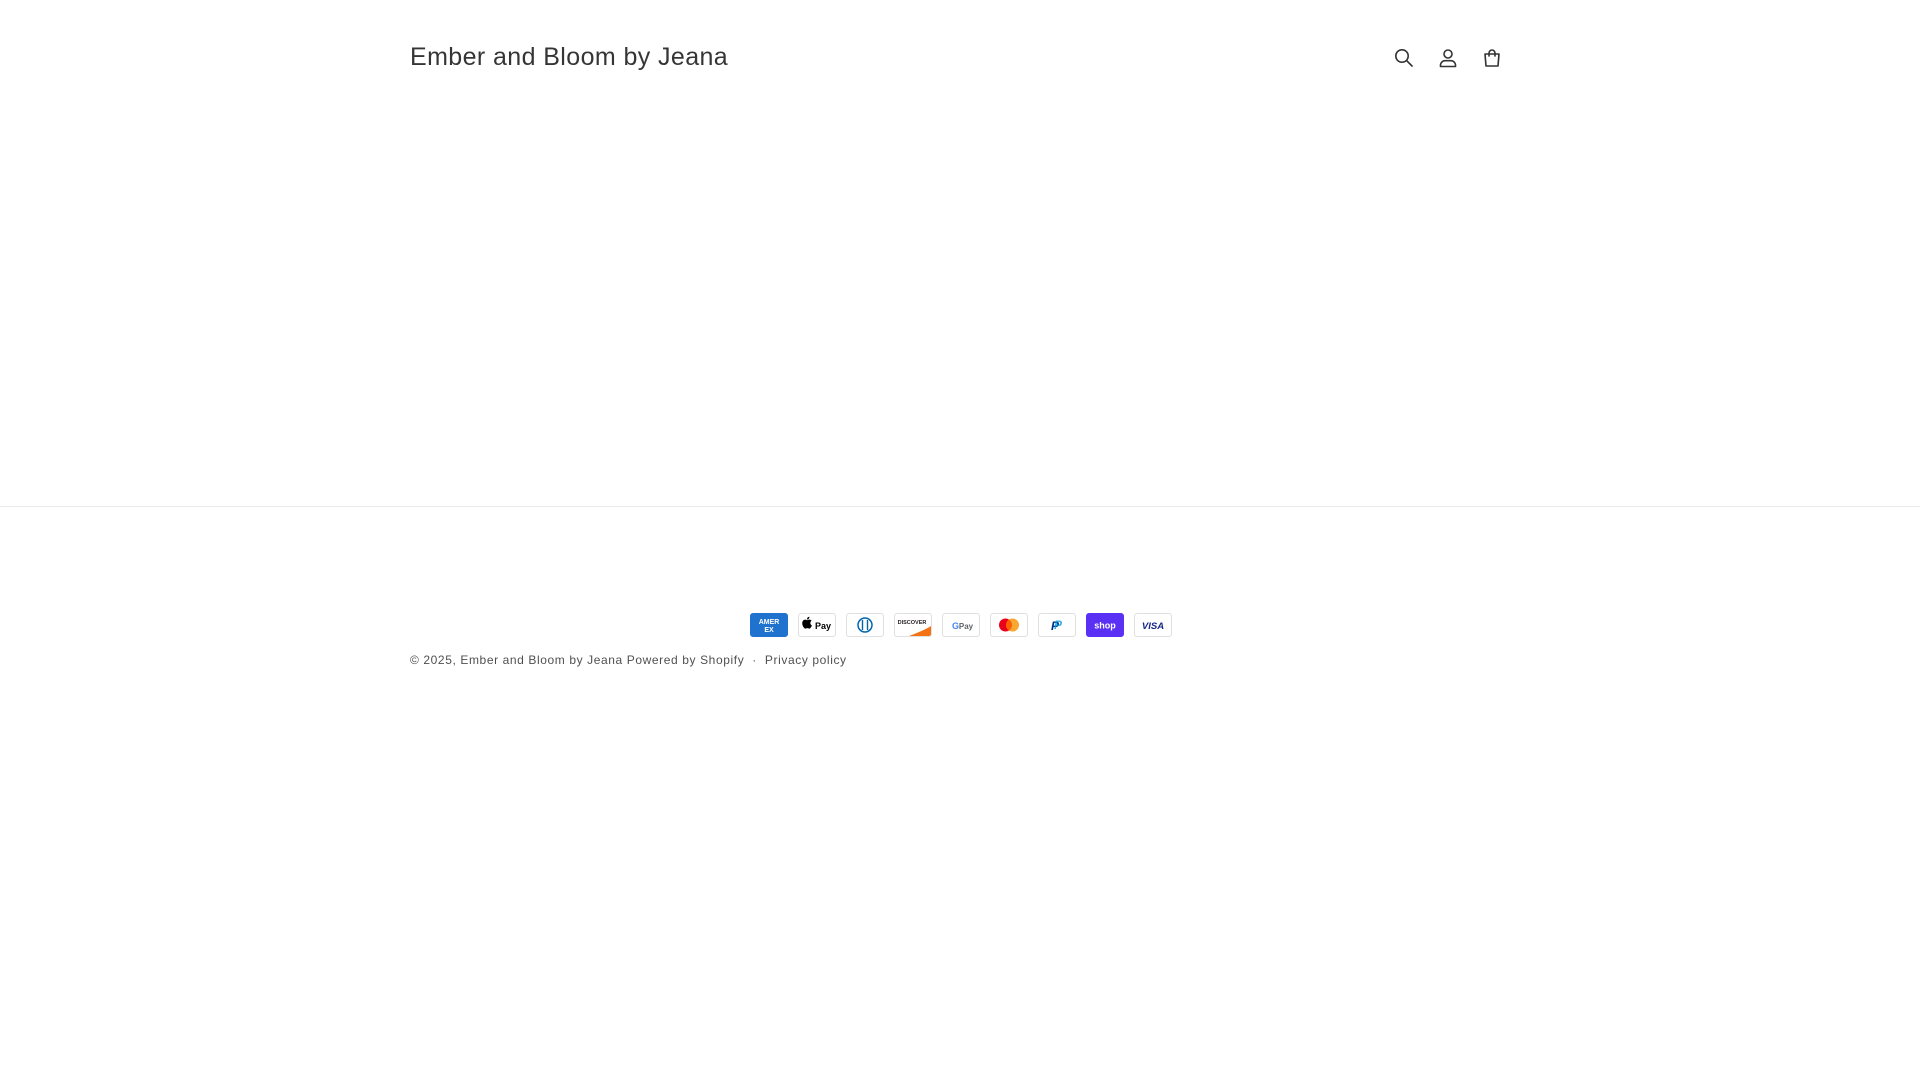 The height and width of the screenshot is (1080, 1920). I want to click on account-button, so click(1448, 58).